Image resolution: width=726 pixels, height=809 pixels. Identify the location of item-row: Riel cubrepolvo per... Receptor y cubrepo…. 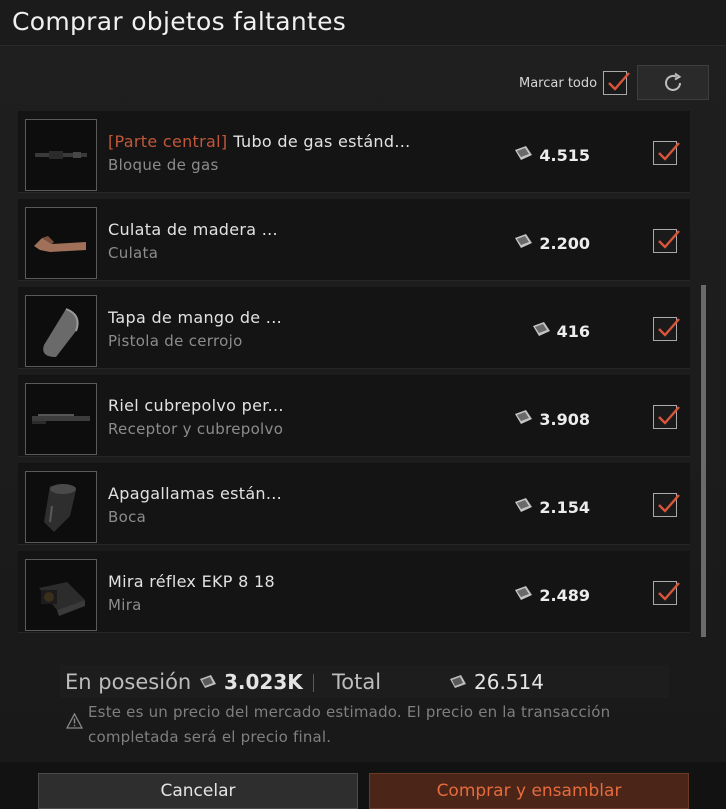
(354, 416).